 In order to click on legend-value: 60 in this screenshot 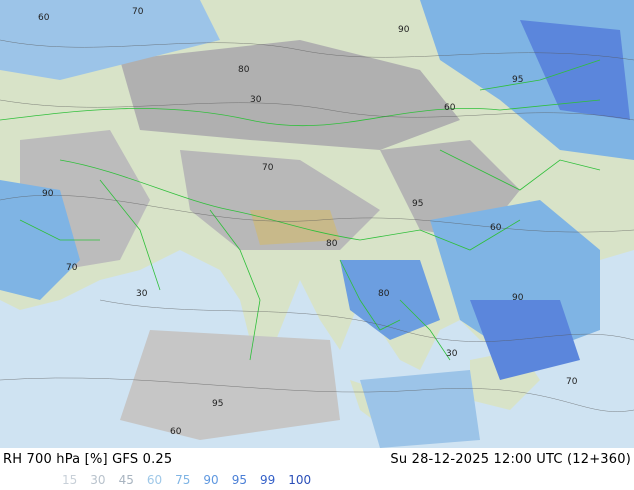, I will do `click(154, 480)`.